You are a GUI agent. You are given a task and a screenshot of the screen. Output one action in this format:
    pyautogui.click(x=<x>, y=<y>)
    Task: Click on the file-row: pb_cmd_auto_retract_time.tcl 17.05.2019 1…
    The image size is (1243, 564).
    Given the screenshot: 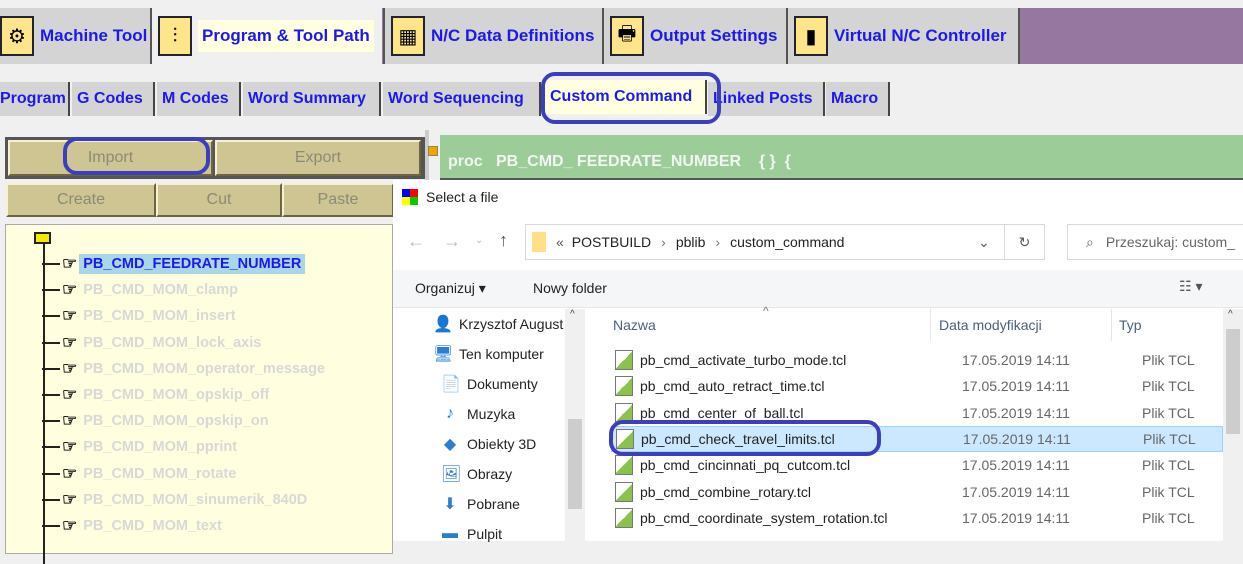 What is the action you would take?
    pyautogui.click(x=917, y=386)
    